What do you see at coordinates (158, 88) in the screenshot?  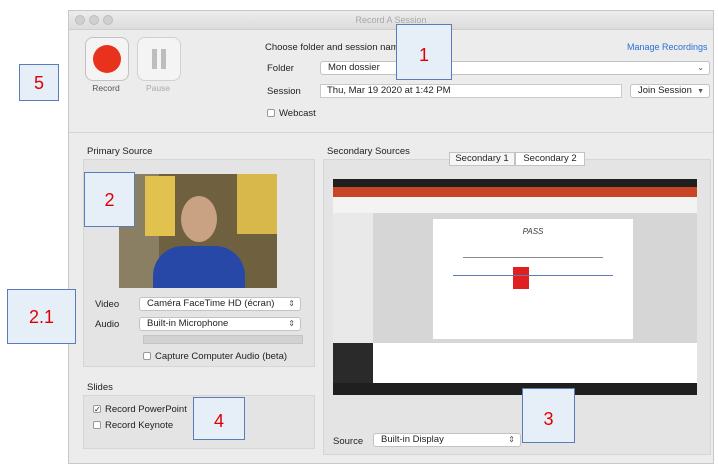 I see `pause-label: Pause` at bounding box center [158, 88].